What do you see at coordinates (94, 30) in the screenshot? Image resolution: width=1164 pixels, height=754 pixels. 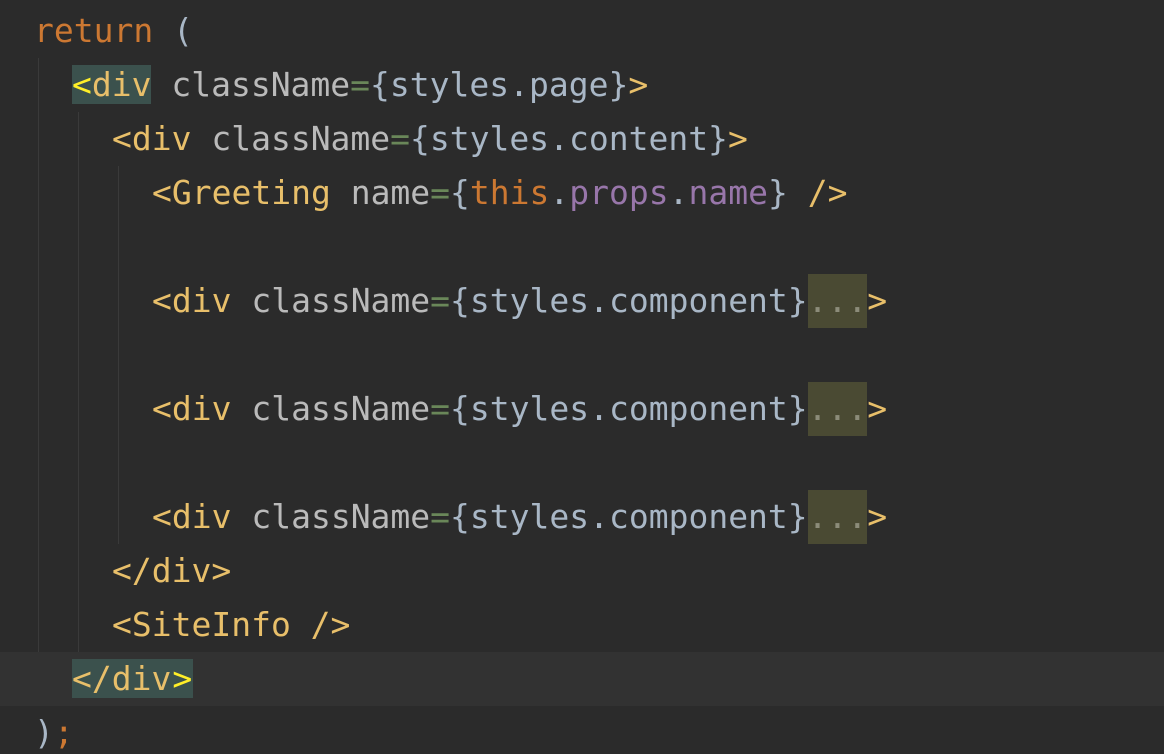 I see `keyword-return: return` at bounding box center [94, 30].